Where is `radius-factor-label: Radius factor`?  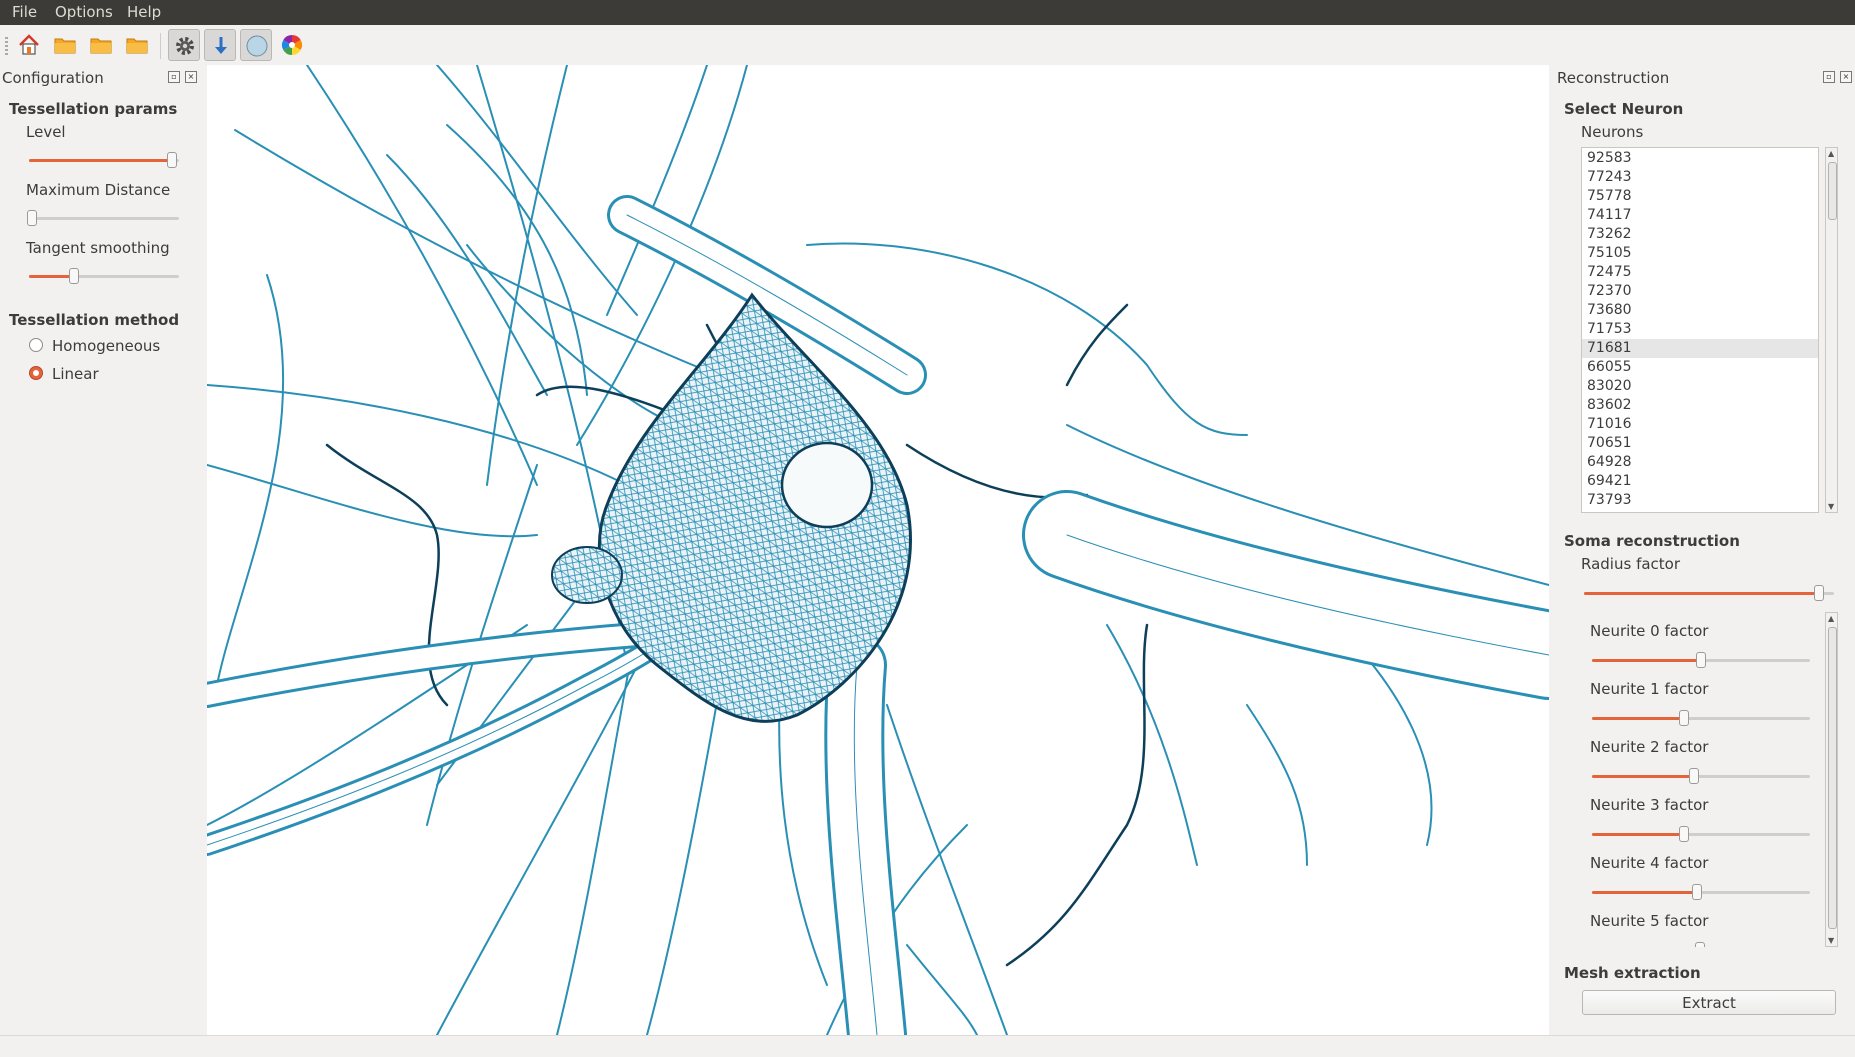 radius-factor-label: Radius factor is located at coordinates (1631, 564).